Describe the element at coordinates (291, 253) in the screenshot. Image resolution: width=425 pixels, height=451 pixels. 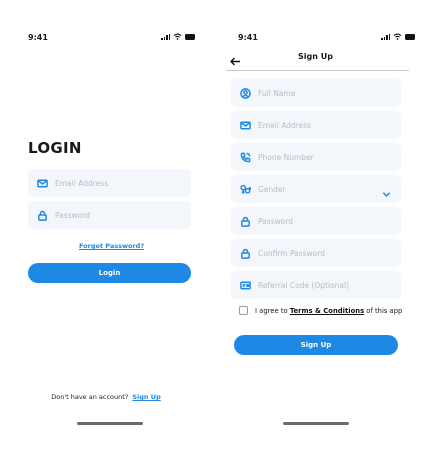
I see `confirm-password-placeholder: Confirm Password` at that location.